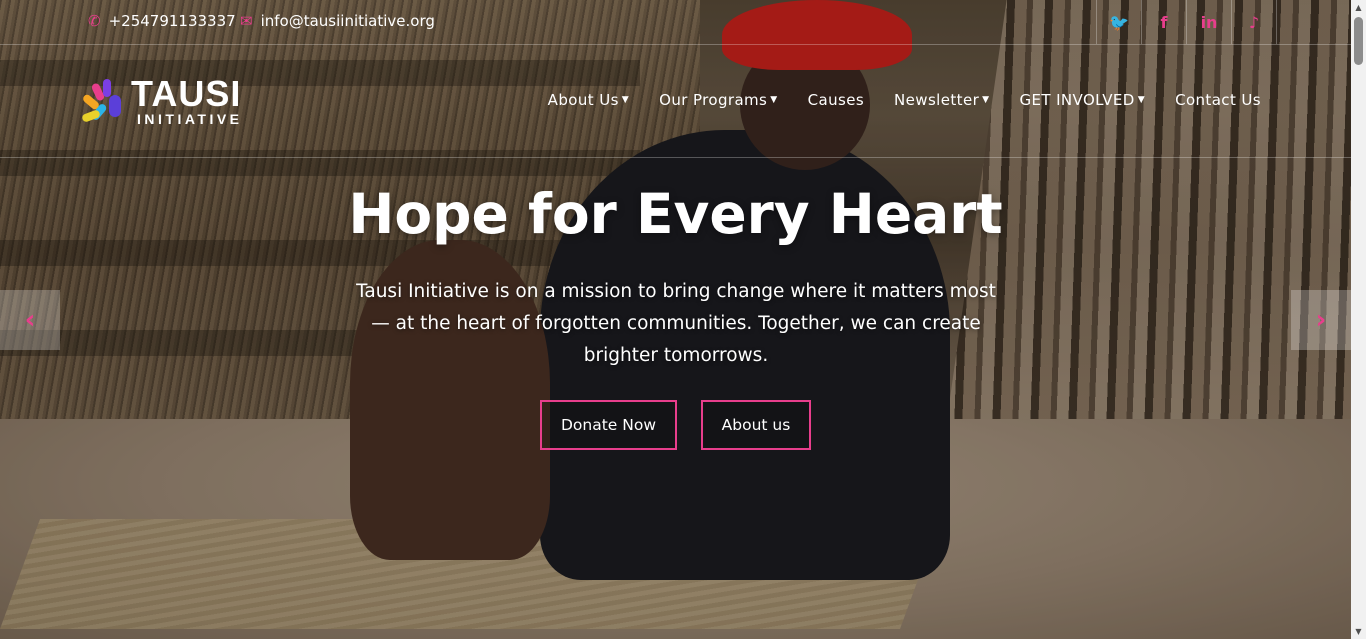  Describe the element at coordinates (347, 21) in the screenshot. I see `email-address: info@tausiinitiative.org` at that location.